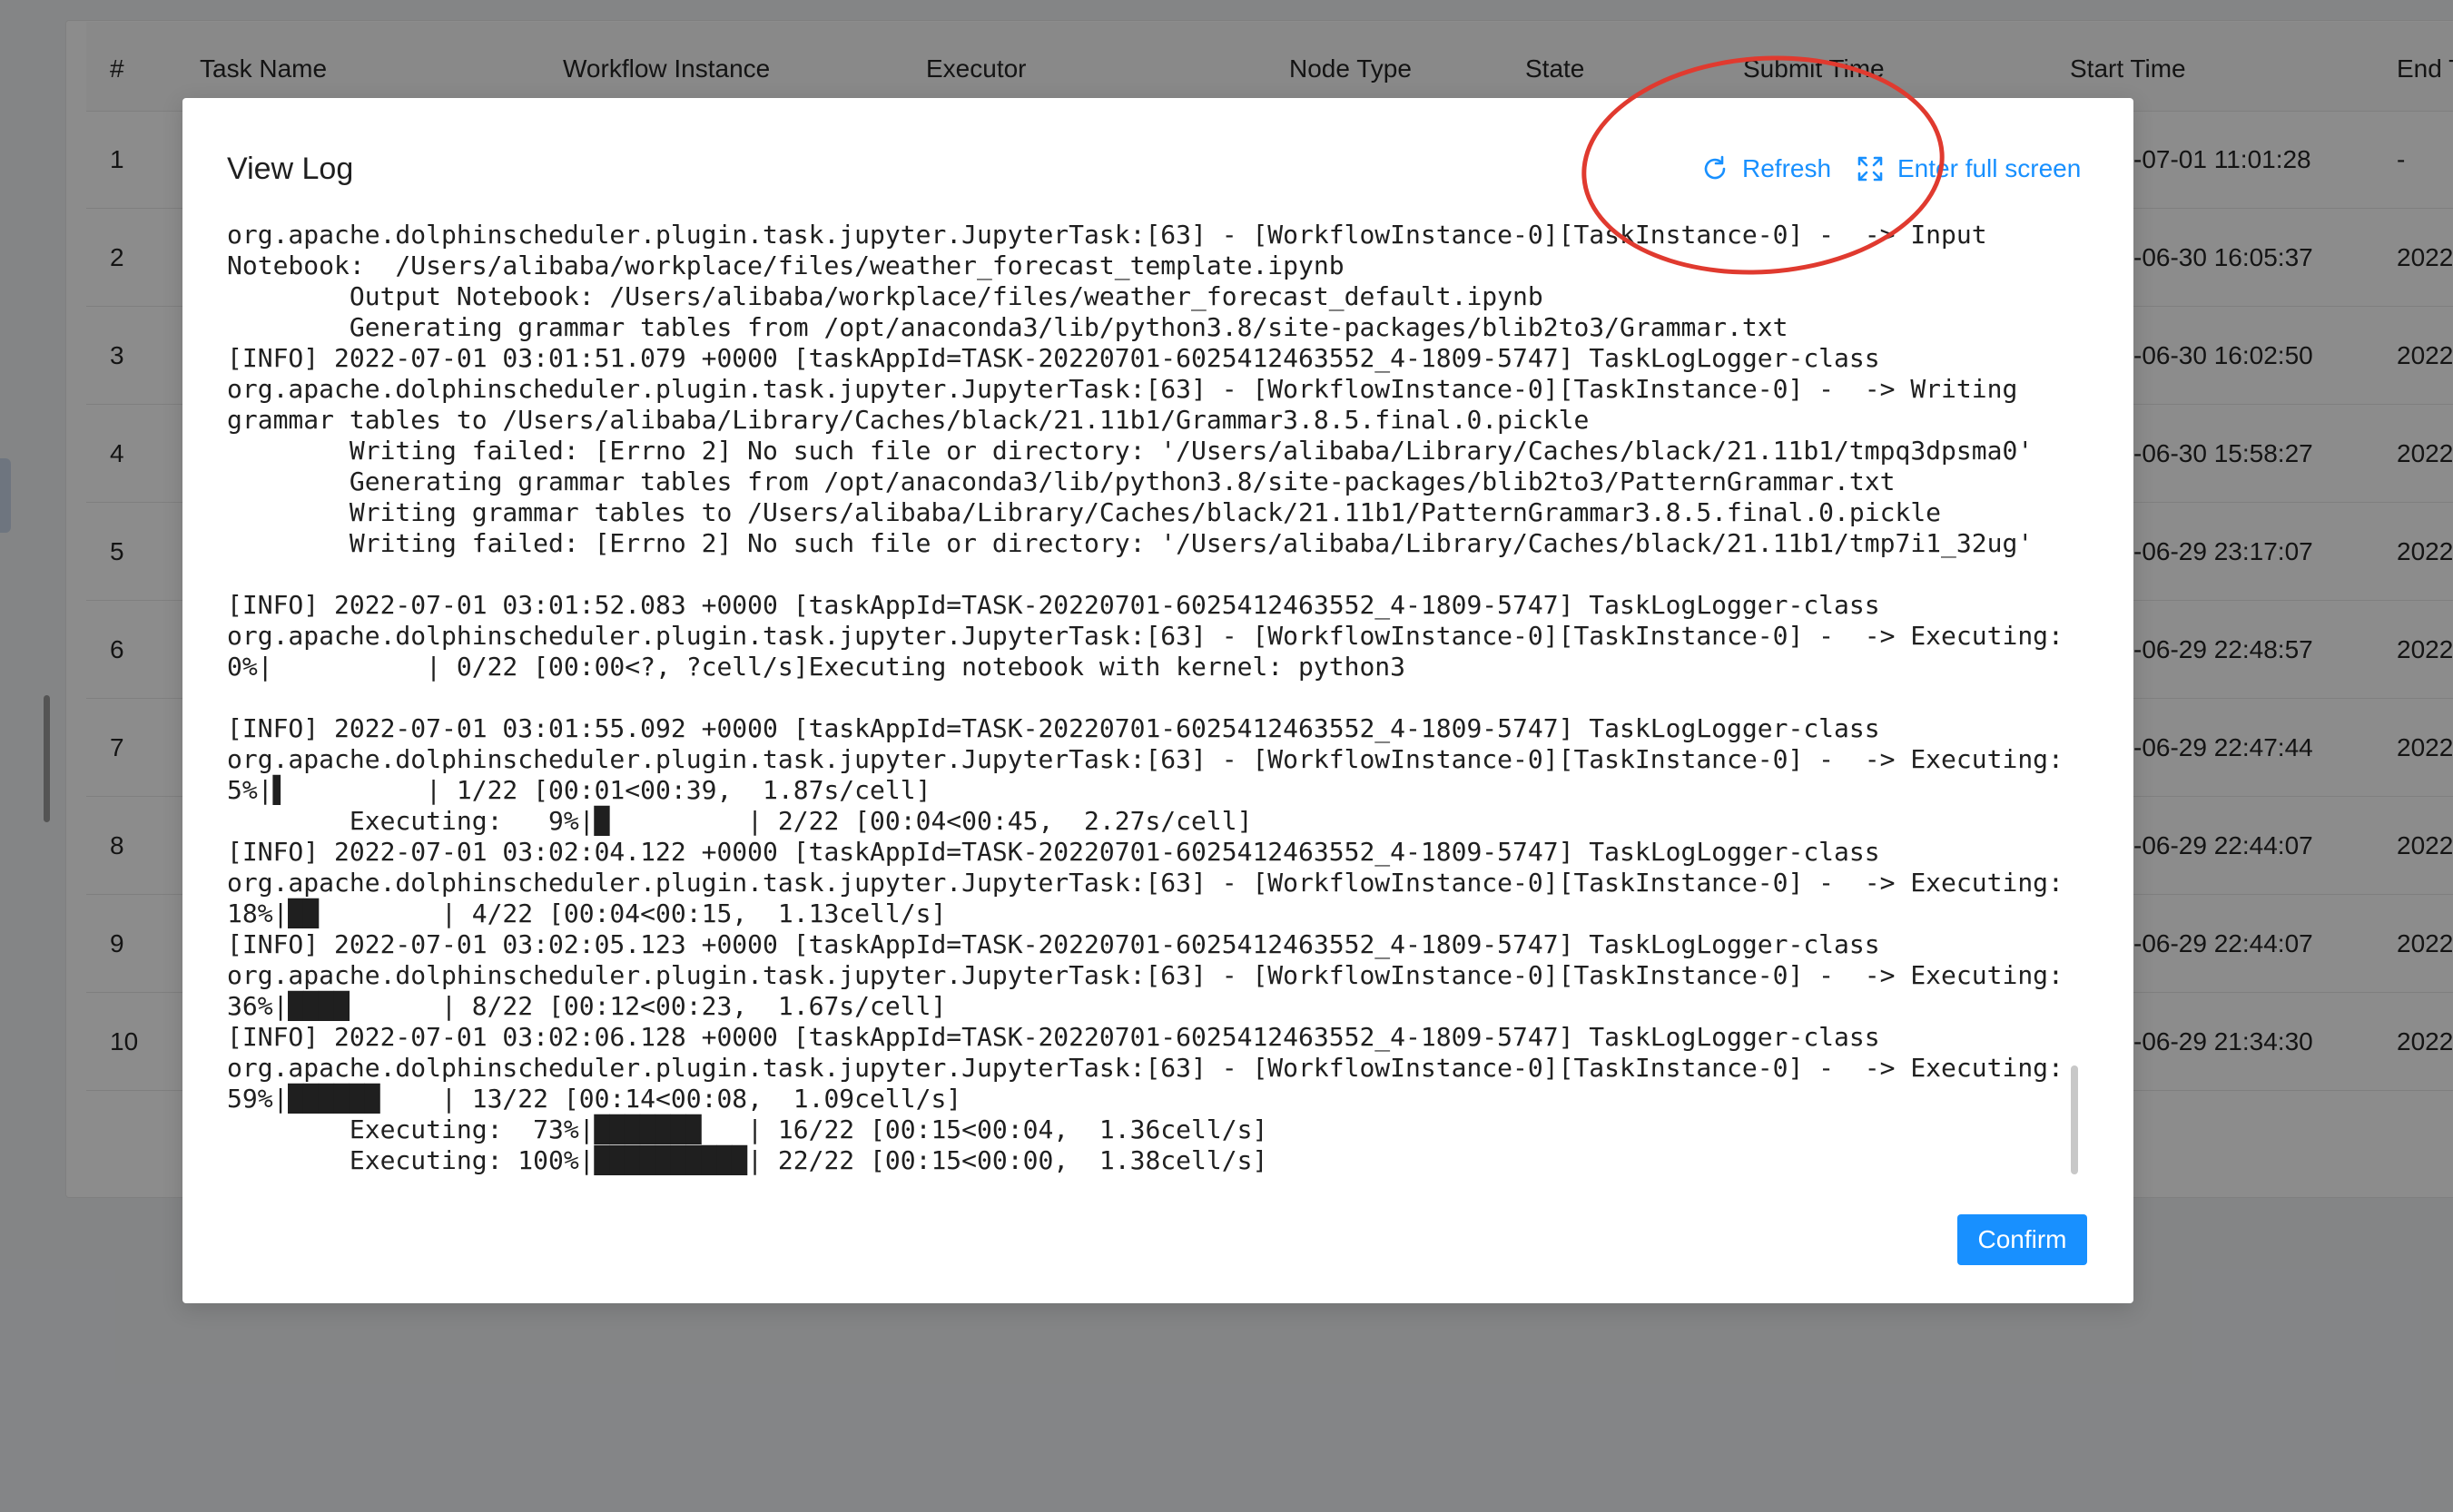 The image size is (2453, 1512). I want to click on log-scrollbar, so click(2074, 1119).